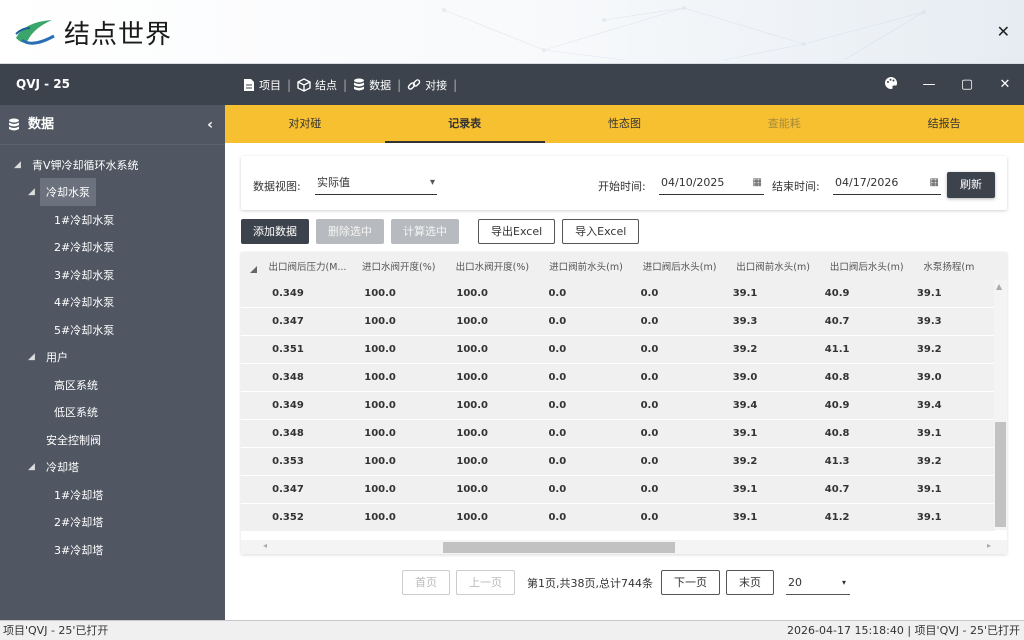 The image size is (1024, 640). Describe the element at coordinates (967, 84) in the screenshot. I see `maximize-icon: ▢` at that location.